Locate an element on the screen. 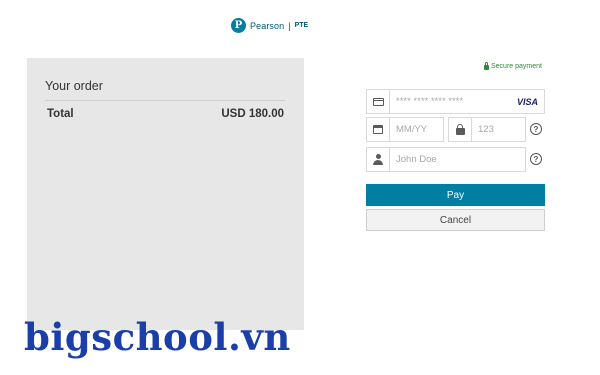 The image size is (600, 375). visa-icon: VISA is located at coordinates (527, 101).